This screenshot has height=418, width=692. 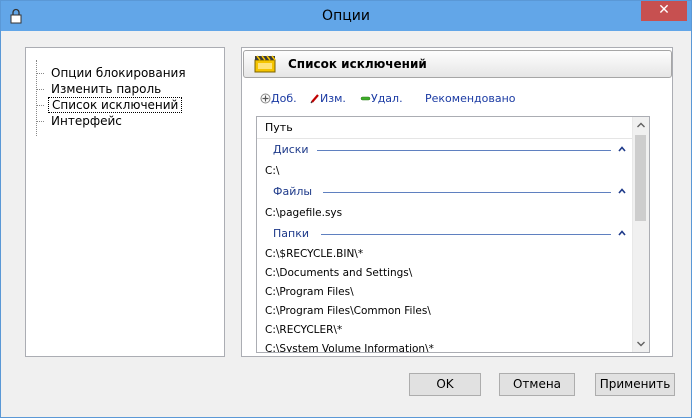 What do you see at coordinates (86, 121) in the screenshot?
I see `tree-item-label: Интерфейс` at bounding box center [86, 121].